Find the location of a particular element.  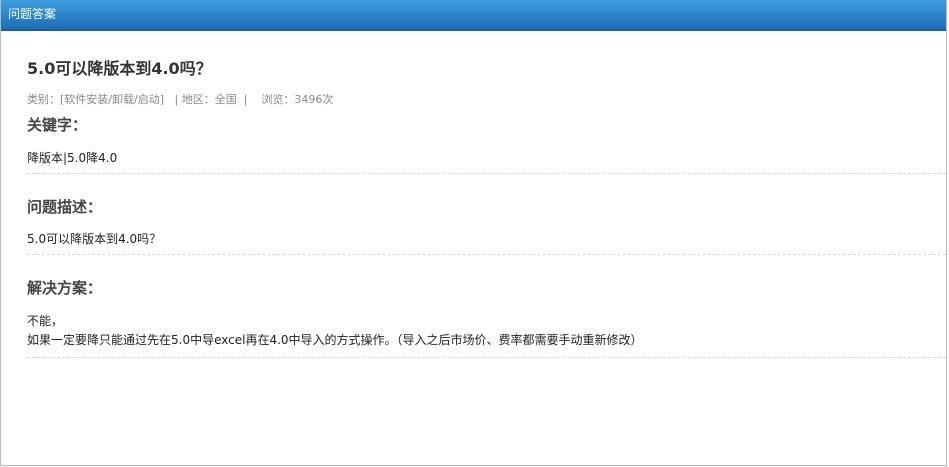

solution-line: 不能， is located at coordinates (45, 321).